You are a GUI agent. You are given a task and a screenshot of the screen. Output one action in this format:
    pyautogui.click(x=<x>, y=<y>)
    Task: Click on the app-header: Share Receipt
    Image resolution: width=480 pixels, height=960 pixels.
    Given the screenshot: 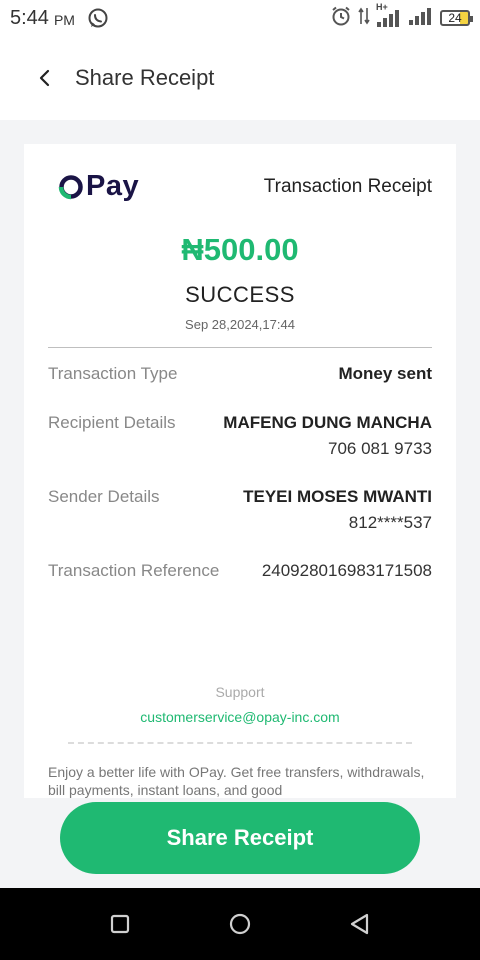 What is the action you would take?
    pyautogui.click(x=240, y=78)
    